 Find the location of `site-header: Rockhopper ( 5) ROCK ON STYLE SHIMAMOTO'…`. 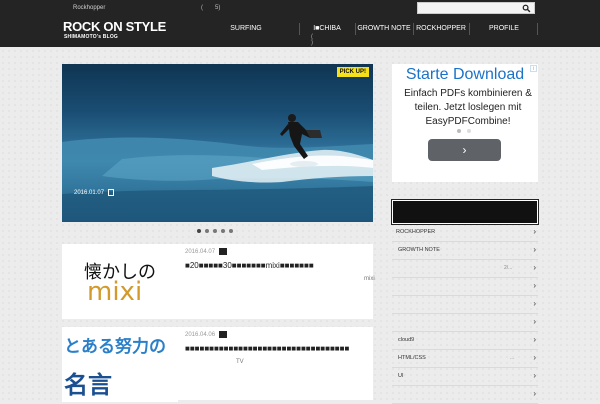

site-header: Rockhopper ( 5) ROCK ON STYLE SHIMAMOTO'… is located at coordinates (300, 23).